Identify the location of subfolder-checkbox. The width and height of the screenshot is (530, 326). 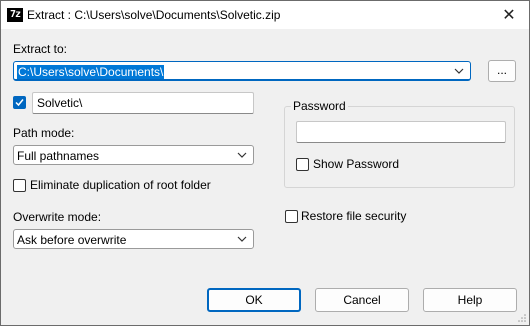
(19, 102).